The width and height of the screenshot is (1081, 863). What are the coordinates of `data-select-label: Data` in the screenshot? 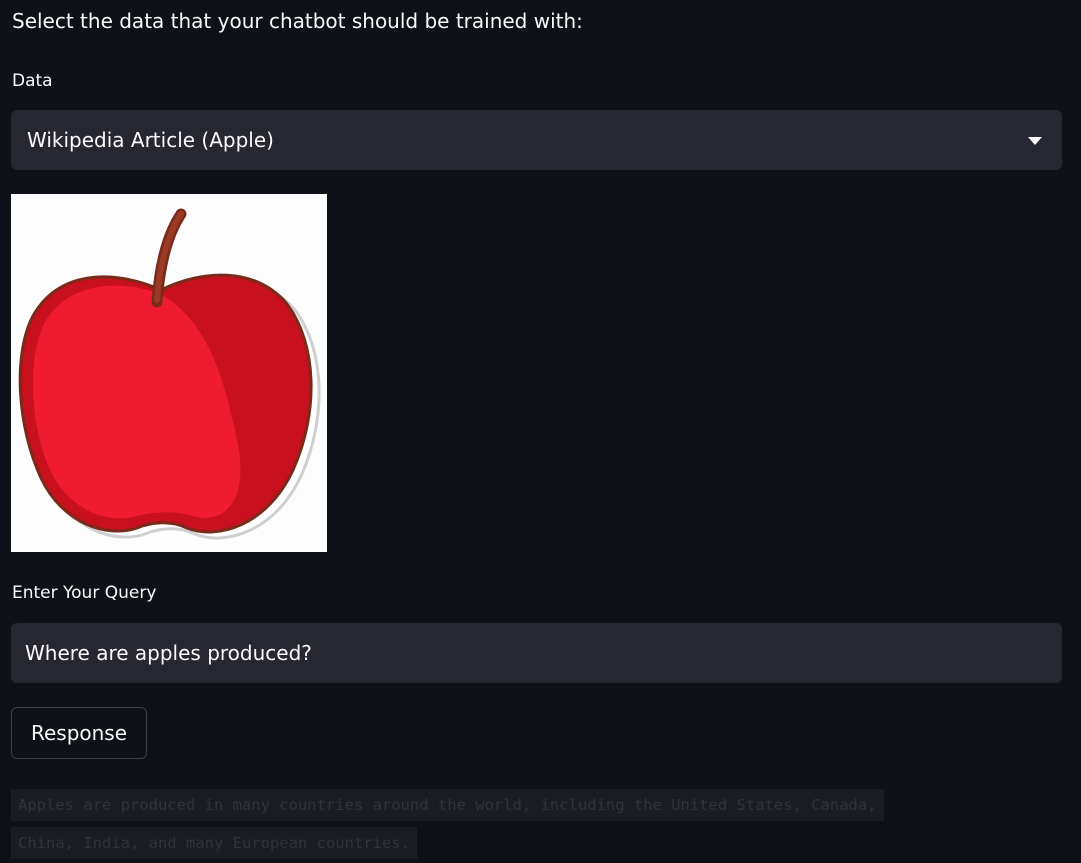 It's located at (32, 81).